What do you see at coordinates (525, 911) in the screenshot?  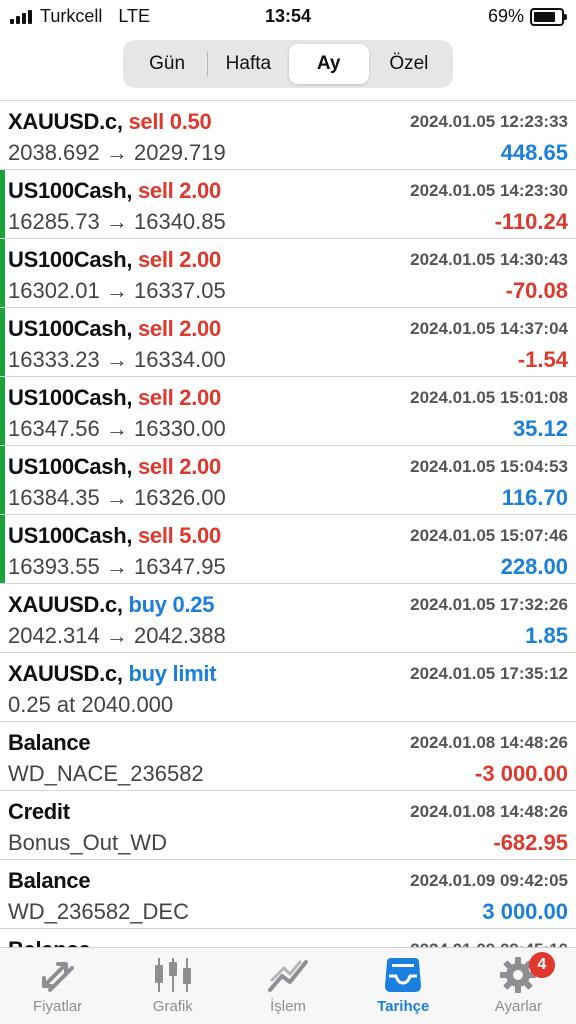 I see `deal-profit: 3 000.00` at bounding box center [525, 911].